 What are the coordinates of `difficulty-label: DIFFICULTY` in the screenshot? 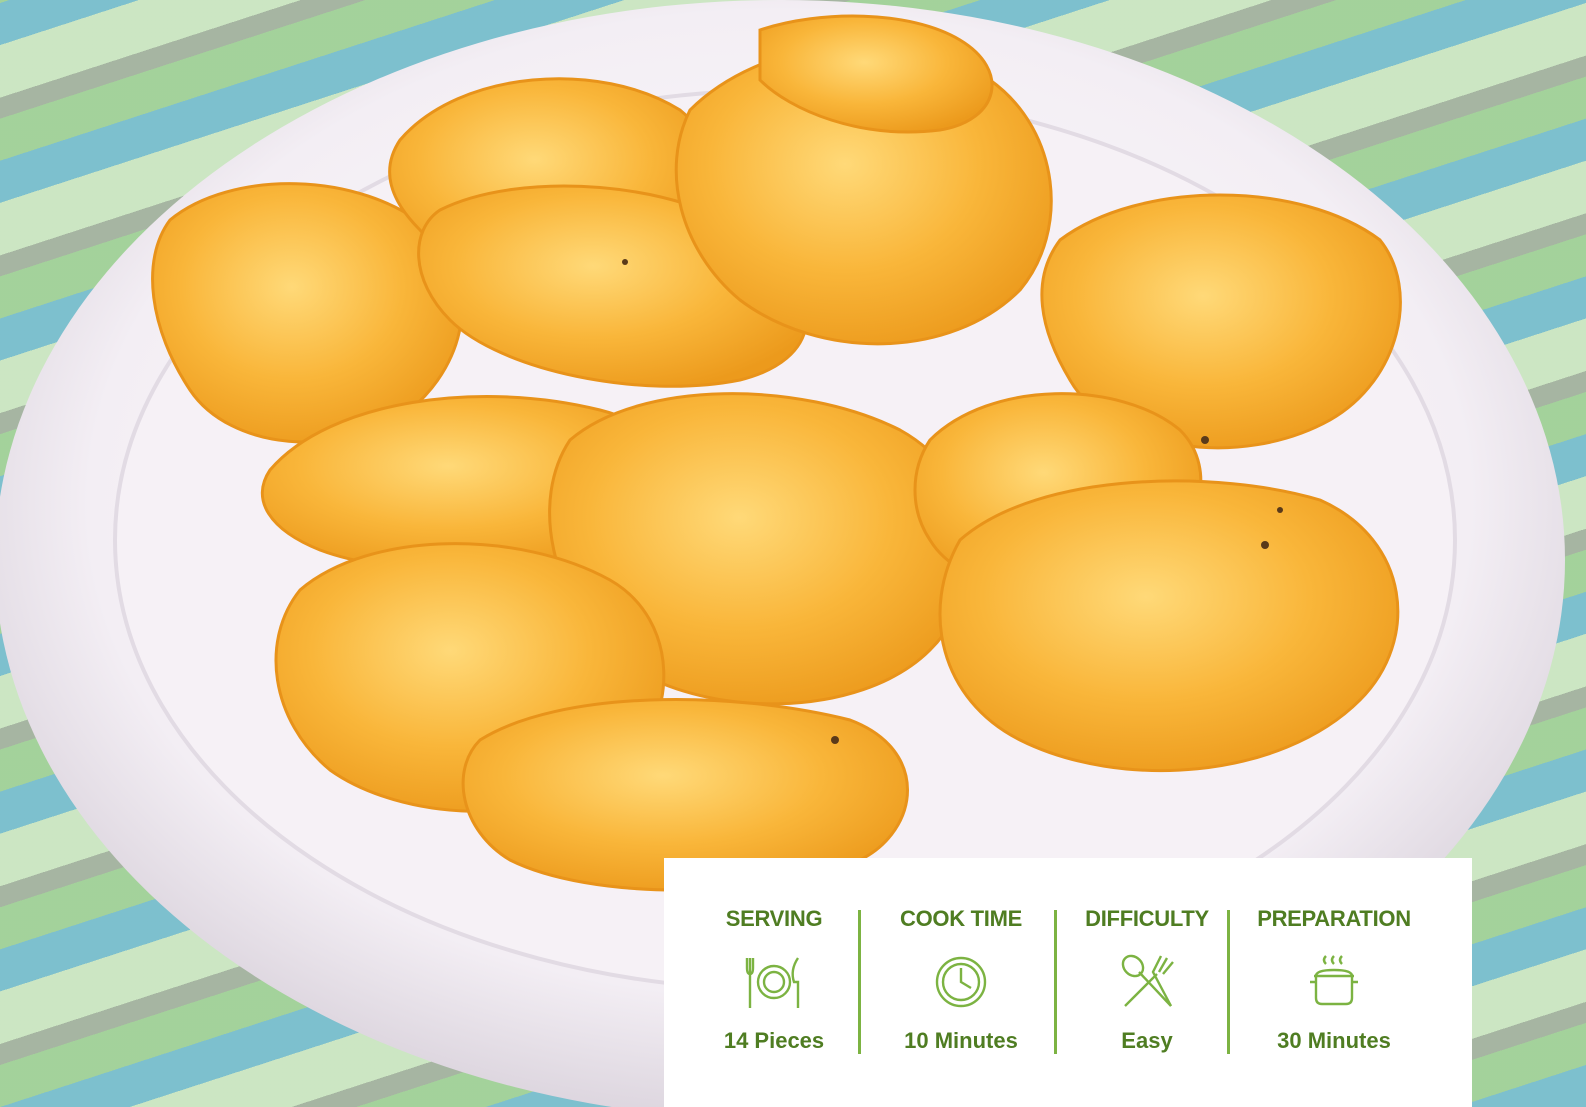 It's located at (1147, 918).